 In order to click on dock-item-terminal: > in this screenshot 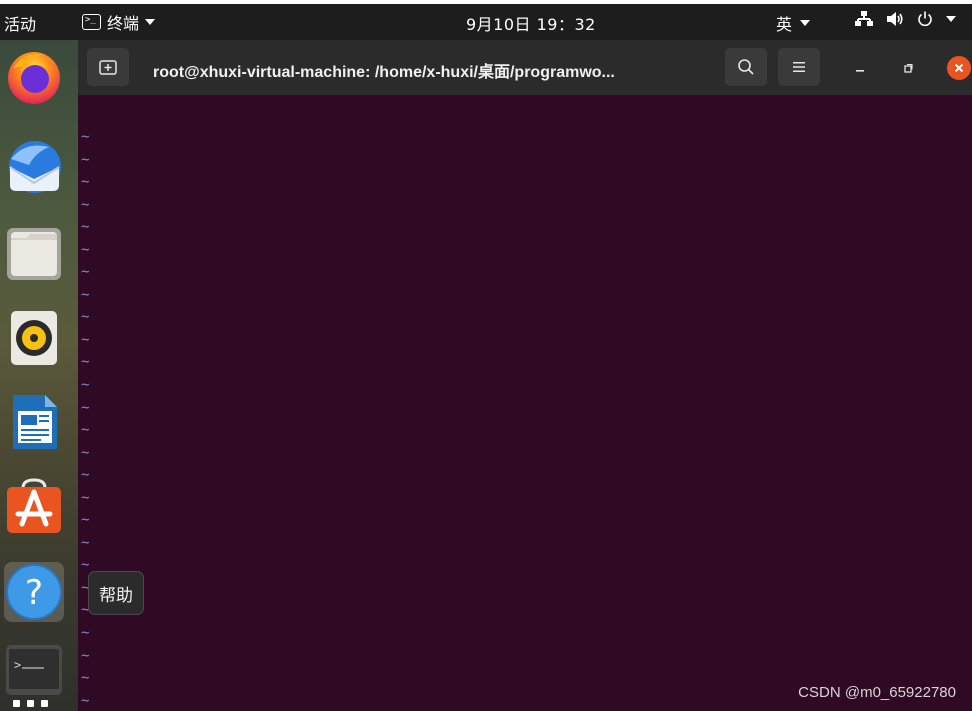, I will do `click(34, 670)`.